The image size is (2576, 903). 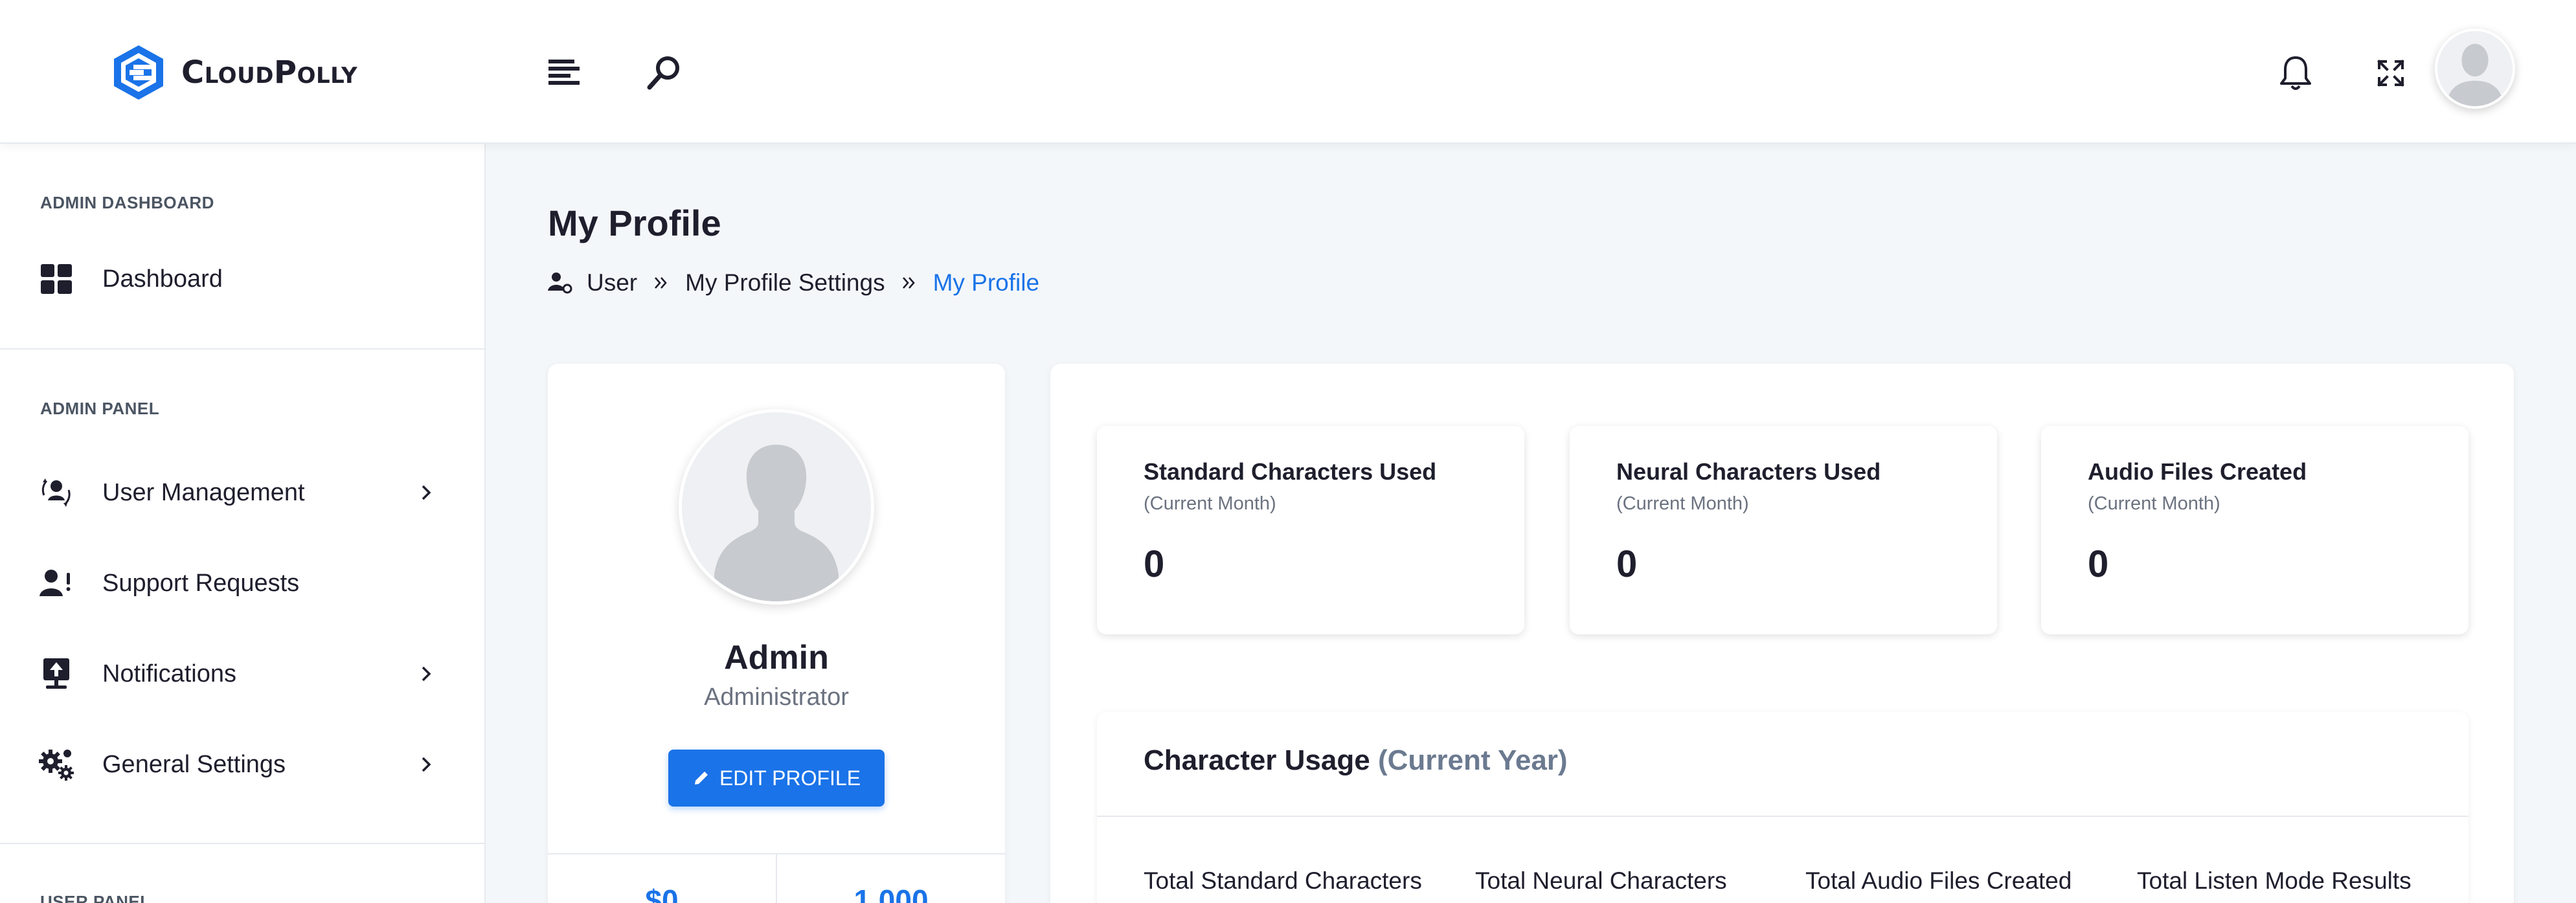 What do you see at coordinates (1472, 760) in the screenshot?
I see `usage-title-suffix: (Current Year)` at bounding box center [1472, 760].